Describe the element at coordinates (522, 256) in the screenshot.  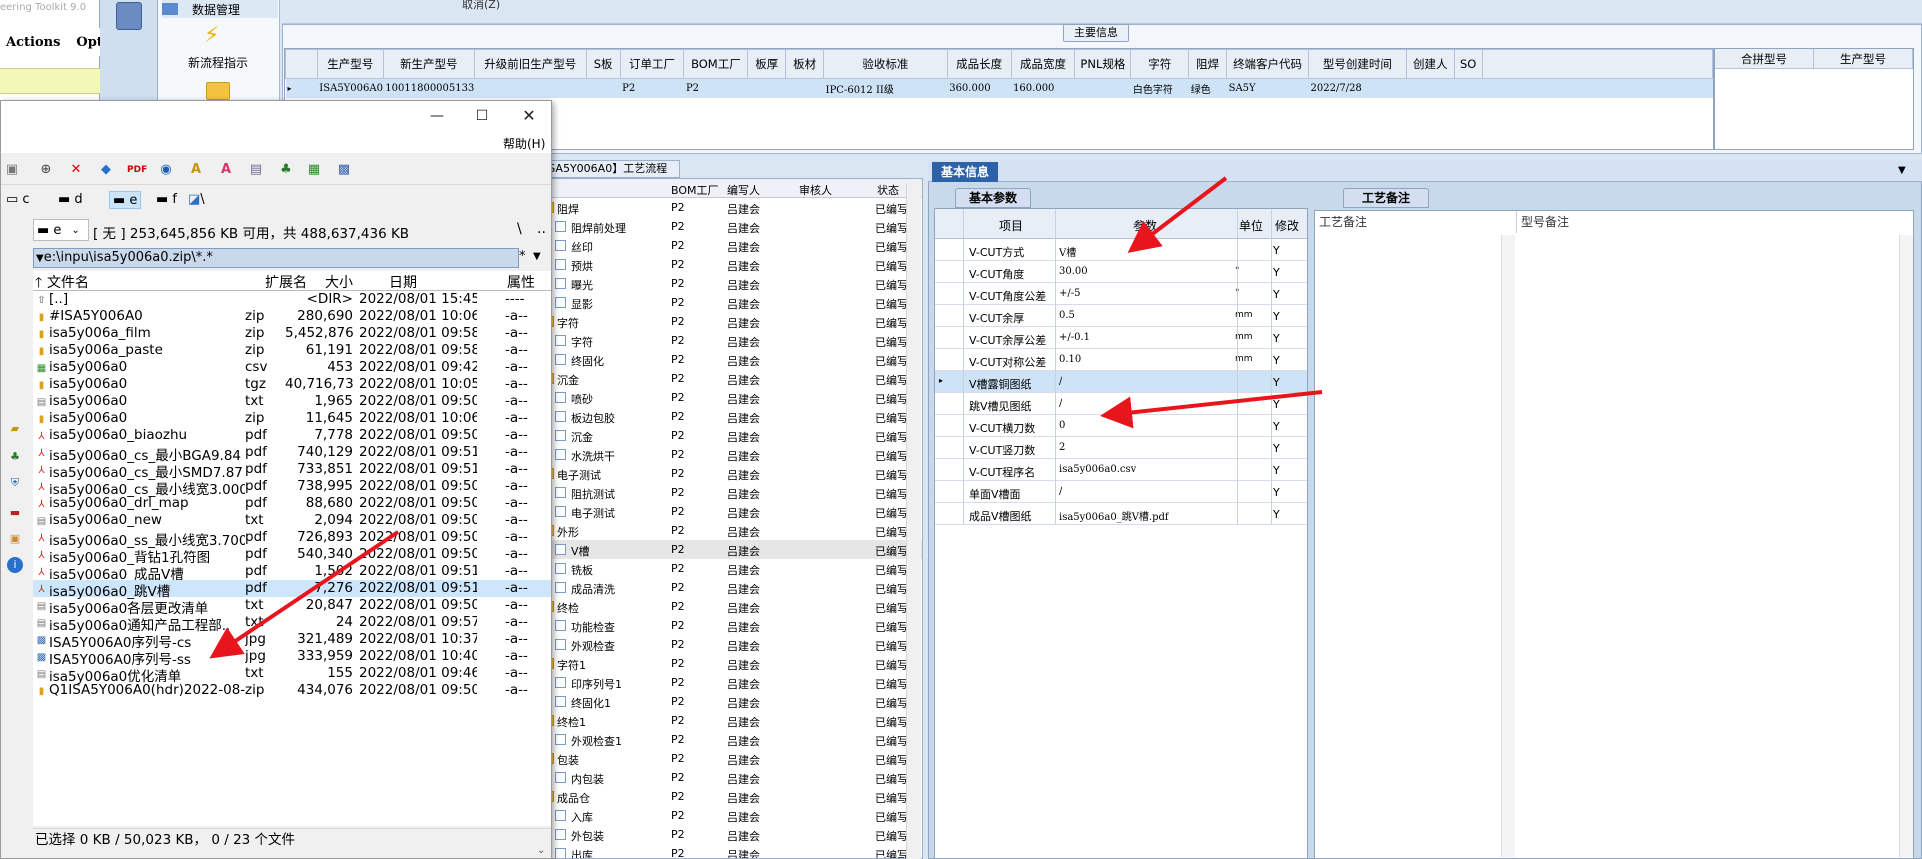
I see `filter-star: *` at that location.